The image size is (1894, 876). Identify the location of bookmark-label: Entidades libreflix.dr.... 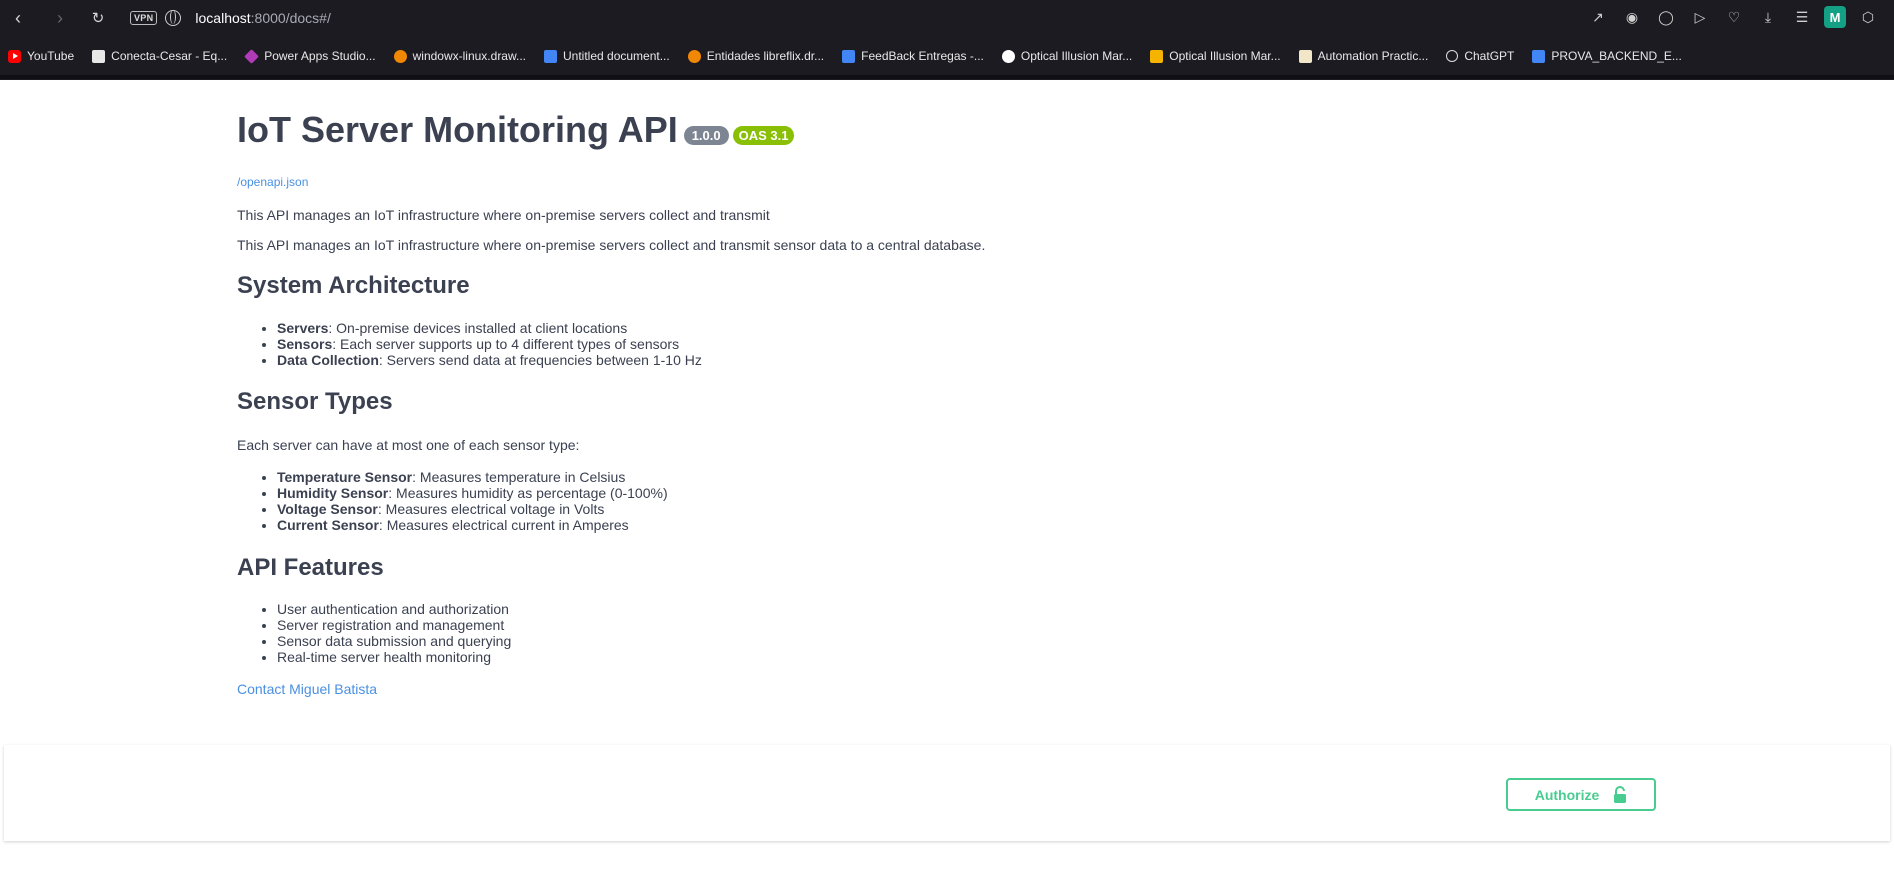
(765, 56).